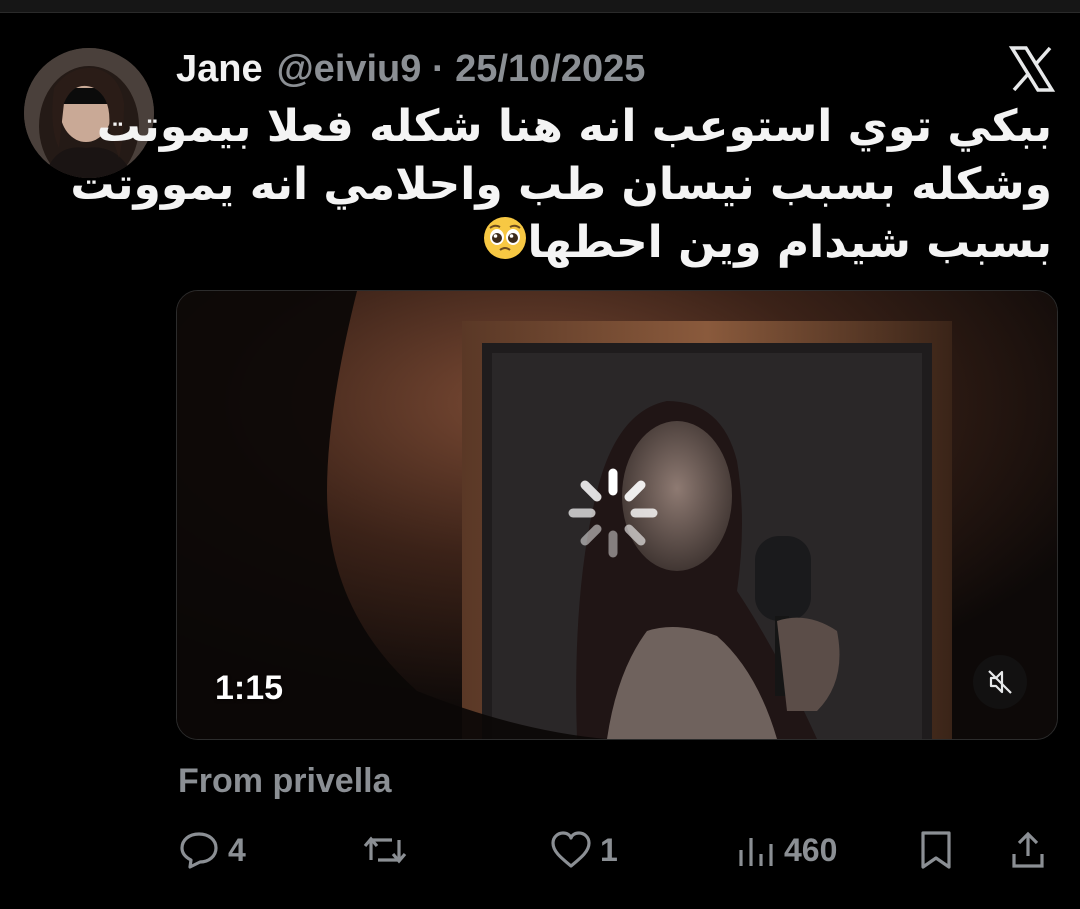  Describe the element at coordinates (609, 849) in the screenshot. I see `like-count: 1` at that location.